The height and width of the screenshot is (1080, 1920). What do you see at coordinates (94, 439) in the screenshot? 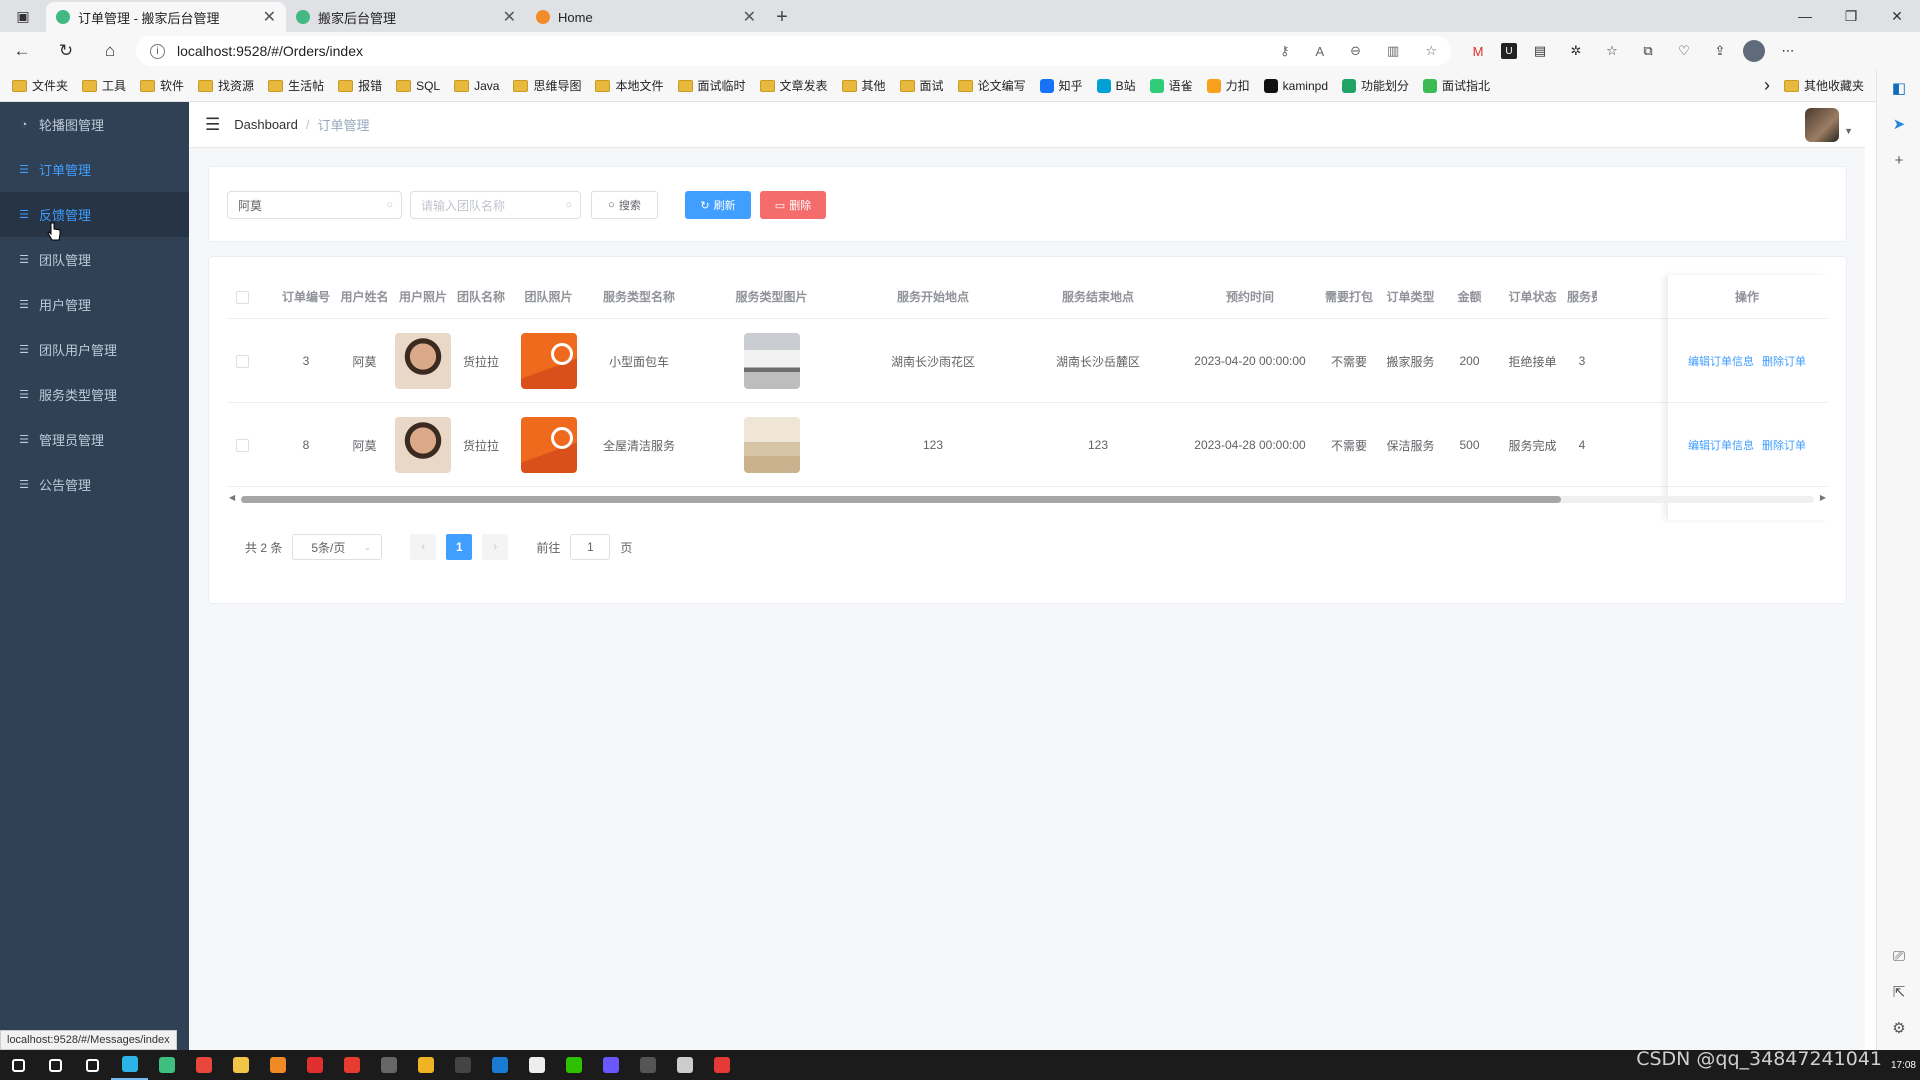
I see `sidebar-item: ☰ 管理员管理` at bounding box center [94, 439].